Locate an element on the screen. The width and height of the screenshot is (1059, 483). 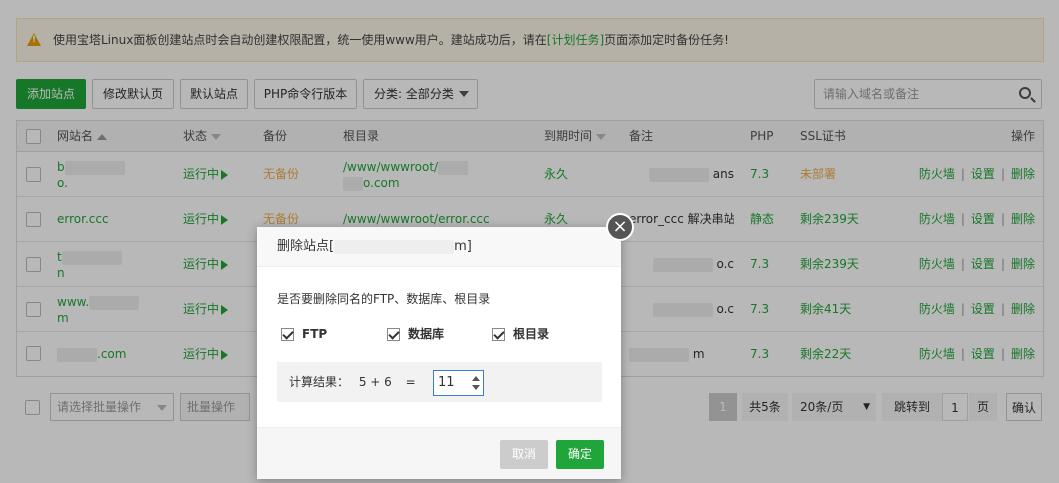
captcha-calc: 计算结果： 5 + 6 = 11 is located at coordinates (439, 382).